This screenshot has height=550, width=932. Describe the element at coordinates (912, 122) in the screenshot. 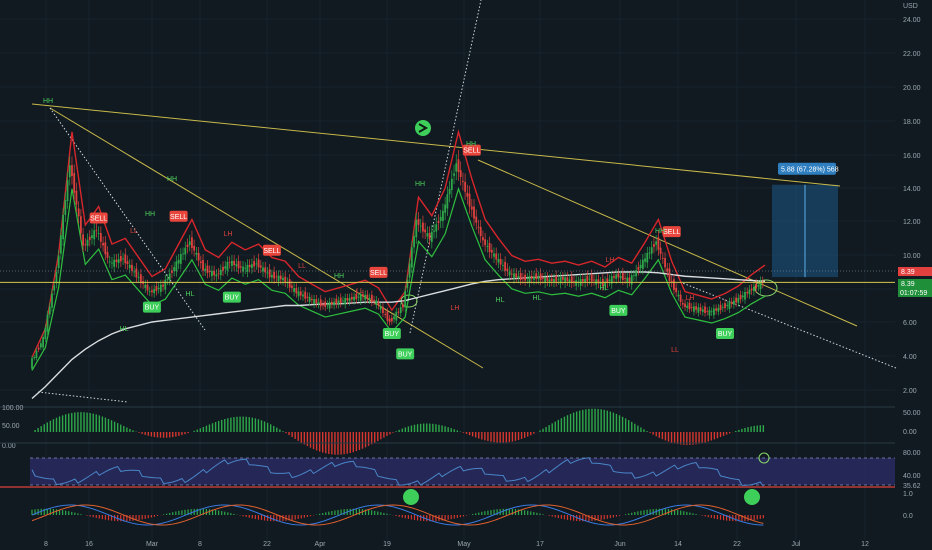

I see `price-tick-label: 18.00` at that location.